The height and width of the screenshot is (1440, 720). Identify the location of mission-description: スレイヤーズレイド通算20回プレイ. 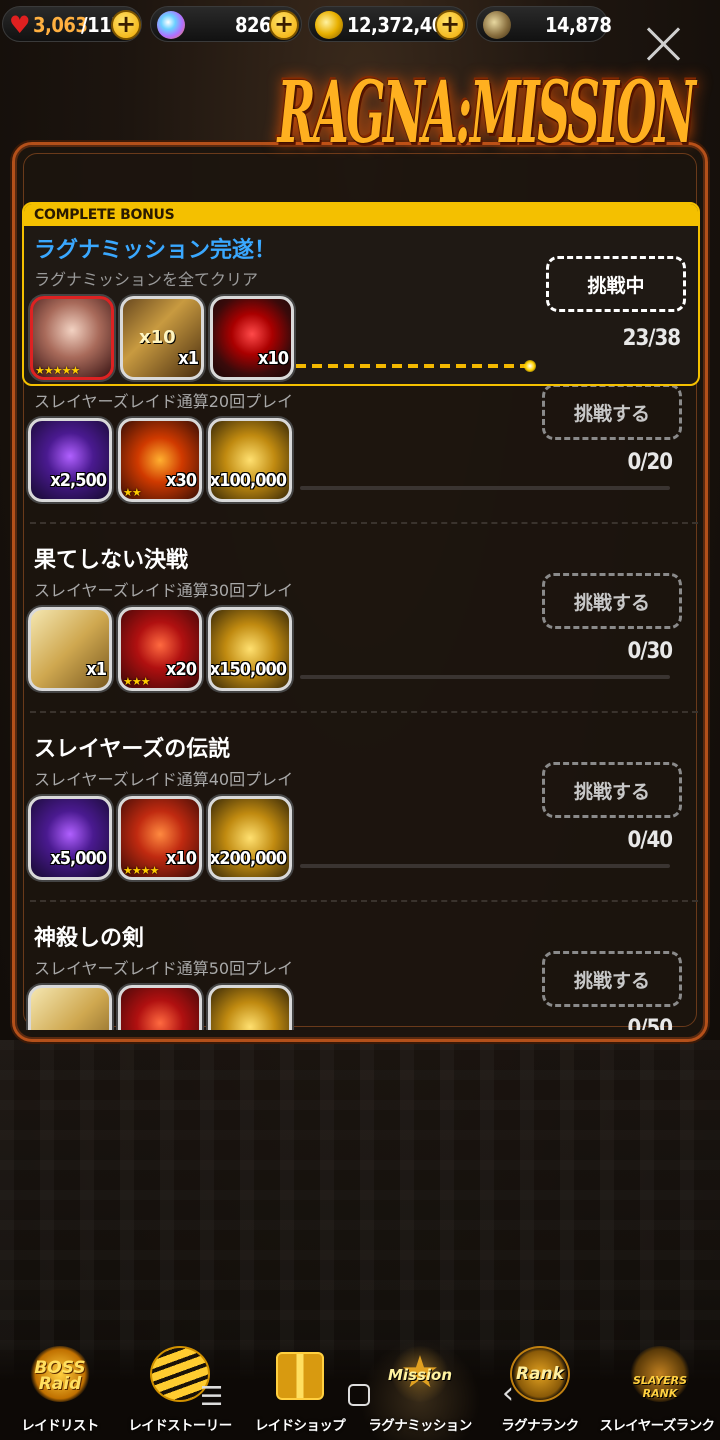
(164, 401).